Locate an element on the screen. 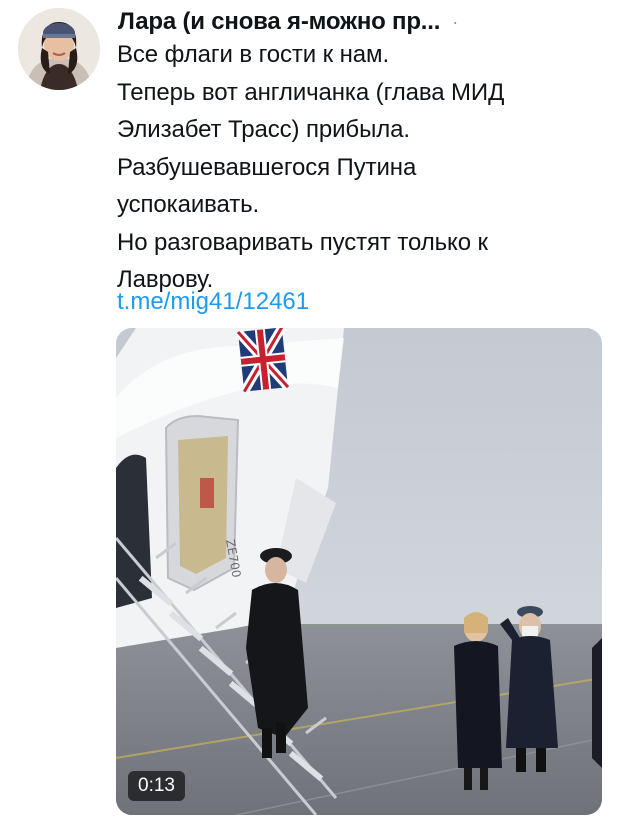 This screenshot has width=620, height=825. tweet-text-line: успокаивать. is located at coordinates (188, 204).